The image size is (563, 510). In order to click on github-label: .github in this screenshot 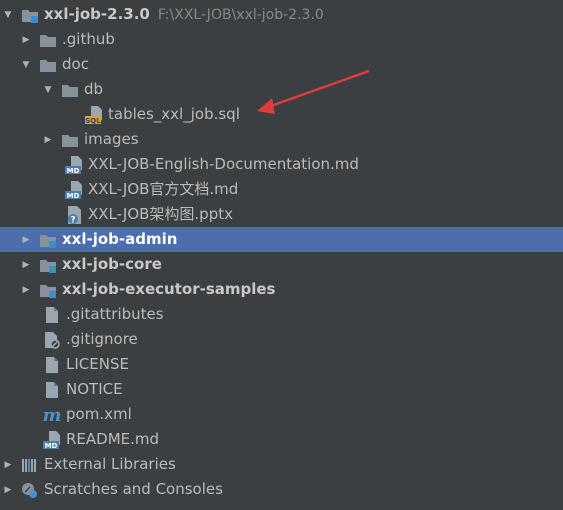, I will do `click(88, 39)`.